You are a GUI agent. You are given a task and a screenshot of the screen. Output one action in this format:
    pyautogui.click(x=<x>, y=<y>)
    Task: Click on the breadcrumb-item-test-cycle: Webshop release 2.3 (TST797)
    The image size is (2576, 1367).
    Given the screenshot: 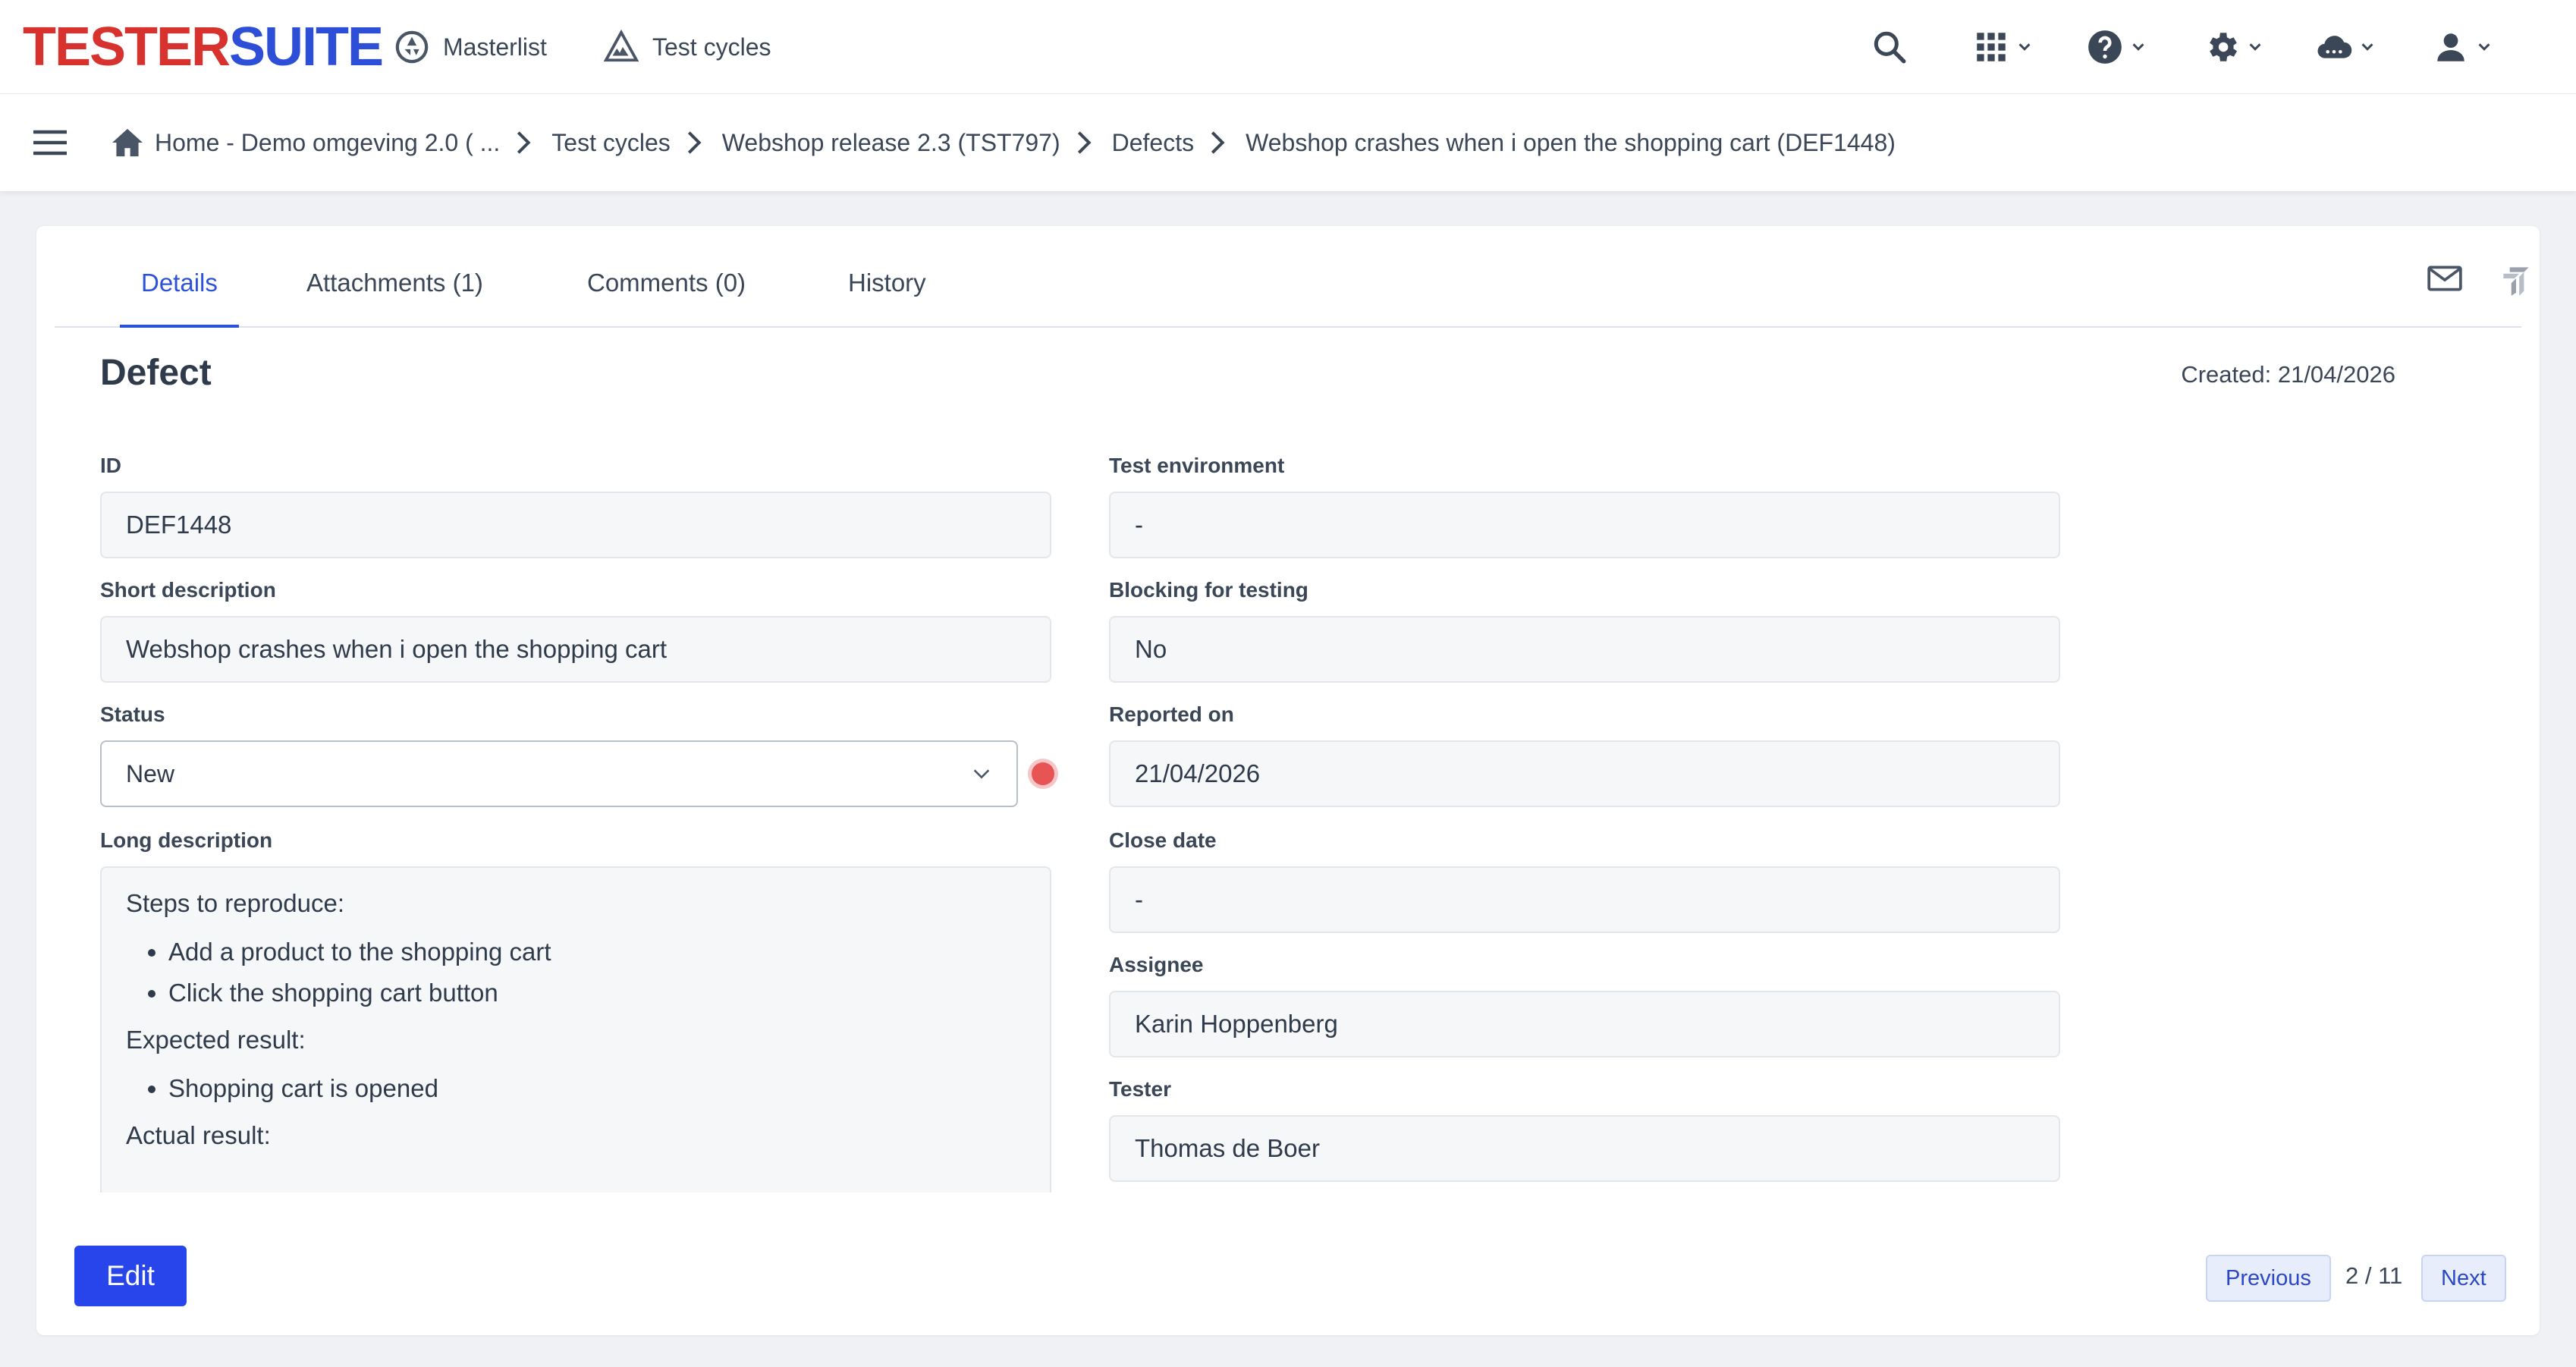 What is the action you would take?
    pyautogui.click(x=891, y=143)
    